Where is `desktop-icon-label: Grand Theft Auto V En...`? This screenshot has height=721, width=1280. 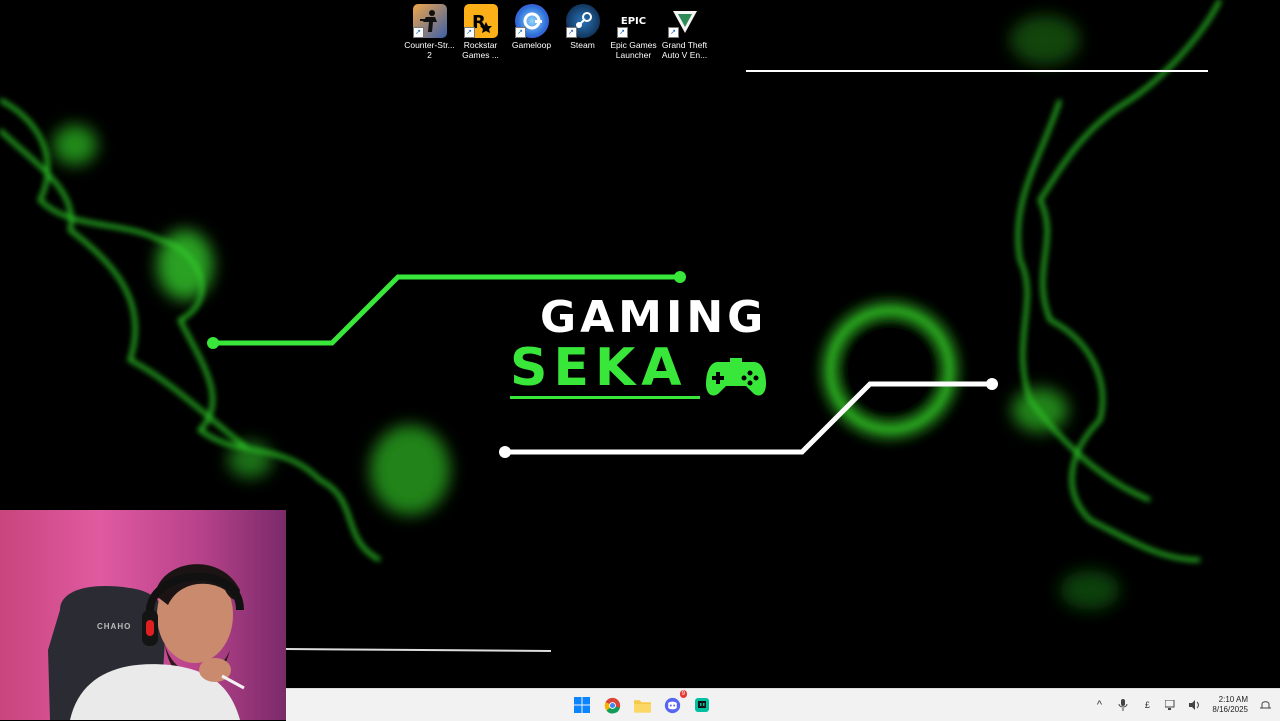 desktop-icon-label: Grand Theft Auto V En... is located at coordinates (684, 50).